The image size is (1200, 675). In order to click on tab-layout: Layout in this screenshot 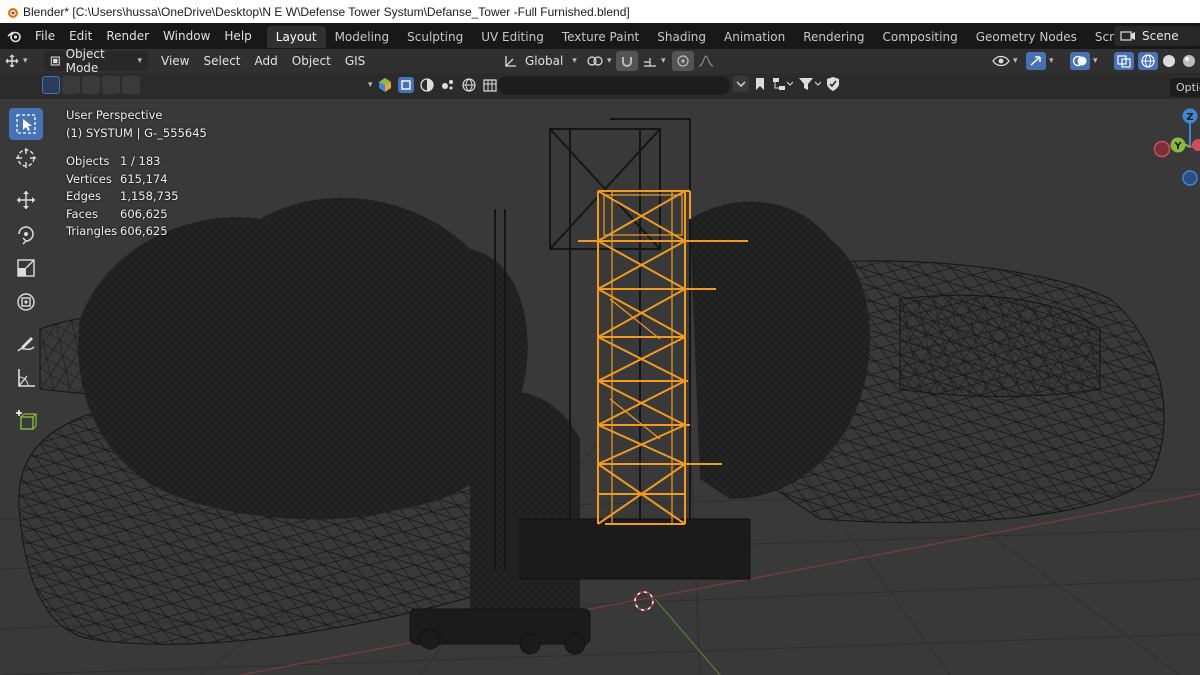, I will do `click(296, 37)`.